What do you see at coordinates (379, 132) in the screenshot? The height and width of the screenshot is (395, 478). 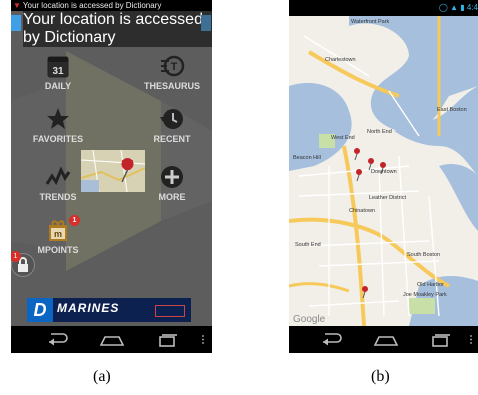 I see `label-north-end: North End` at bounding box center [379, 132].